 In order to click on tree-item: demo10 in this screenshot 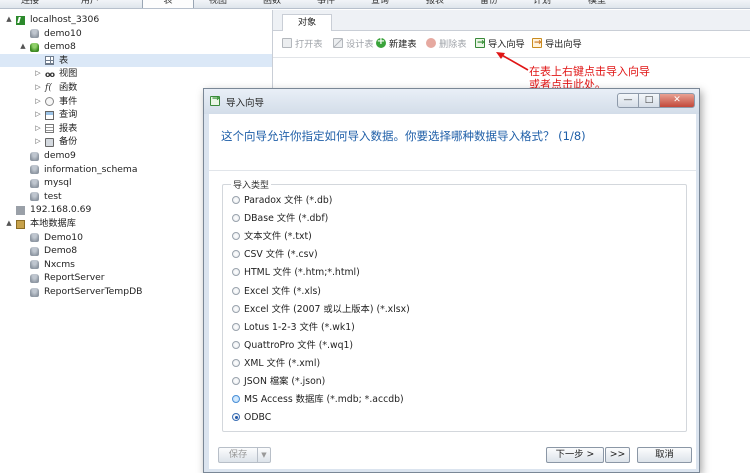, I will do `click(136, 34)`.